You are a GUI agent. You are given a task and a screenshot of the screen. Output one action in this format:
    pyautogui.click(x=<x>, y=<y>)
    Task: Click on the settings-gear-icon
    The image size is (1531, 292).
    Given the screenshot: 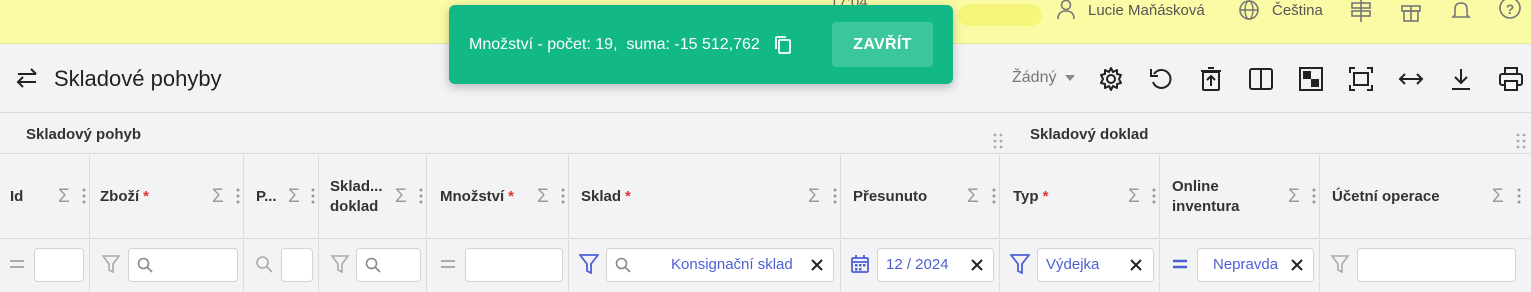 What is the action you would take?
    pyautogui.click(x=1111, y=79)
    